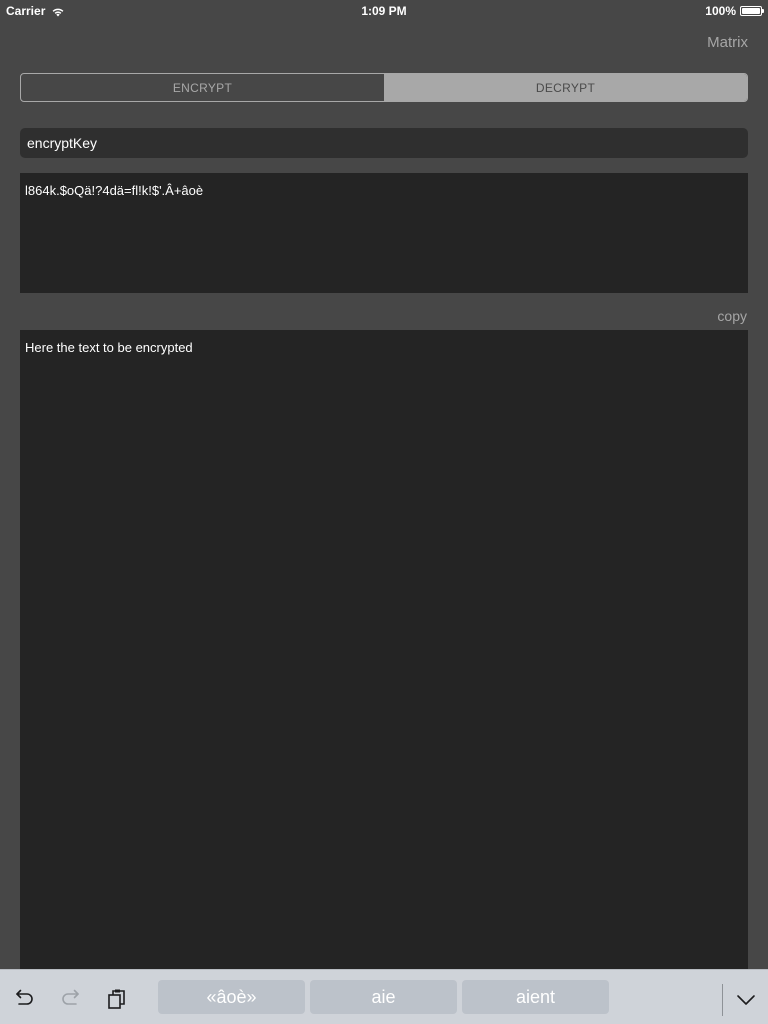  I want to click on encrypt-key-field: encryptKey, so click(384, 143).